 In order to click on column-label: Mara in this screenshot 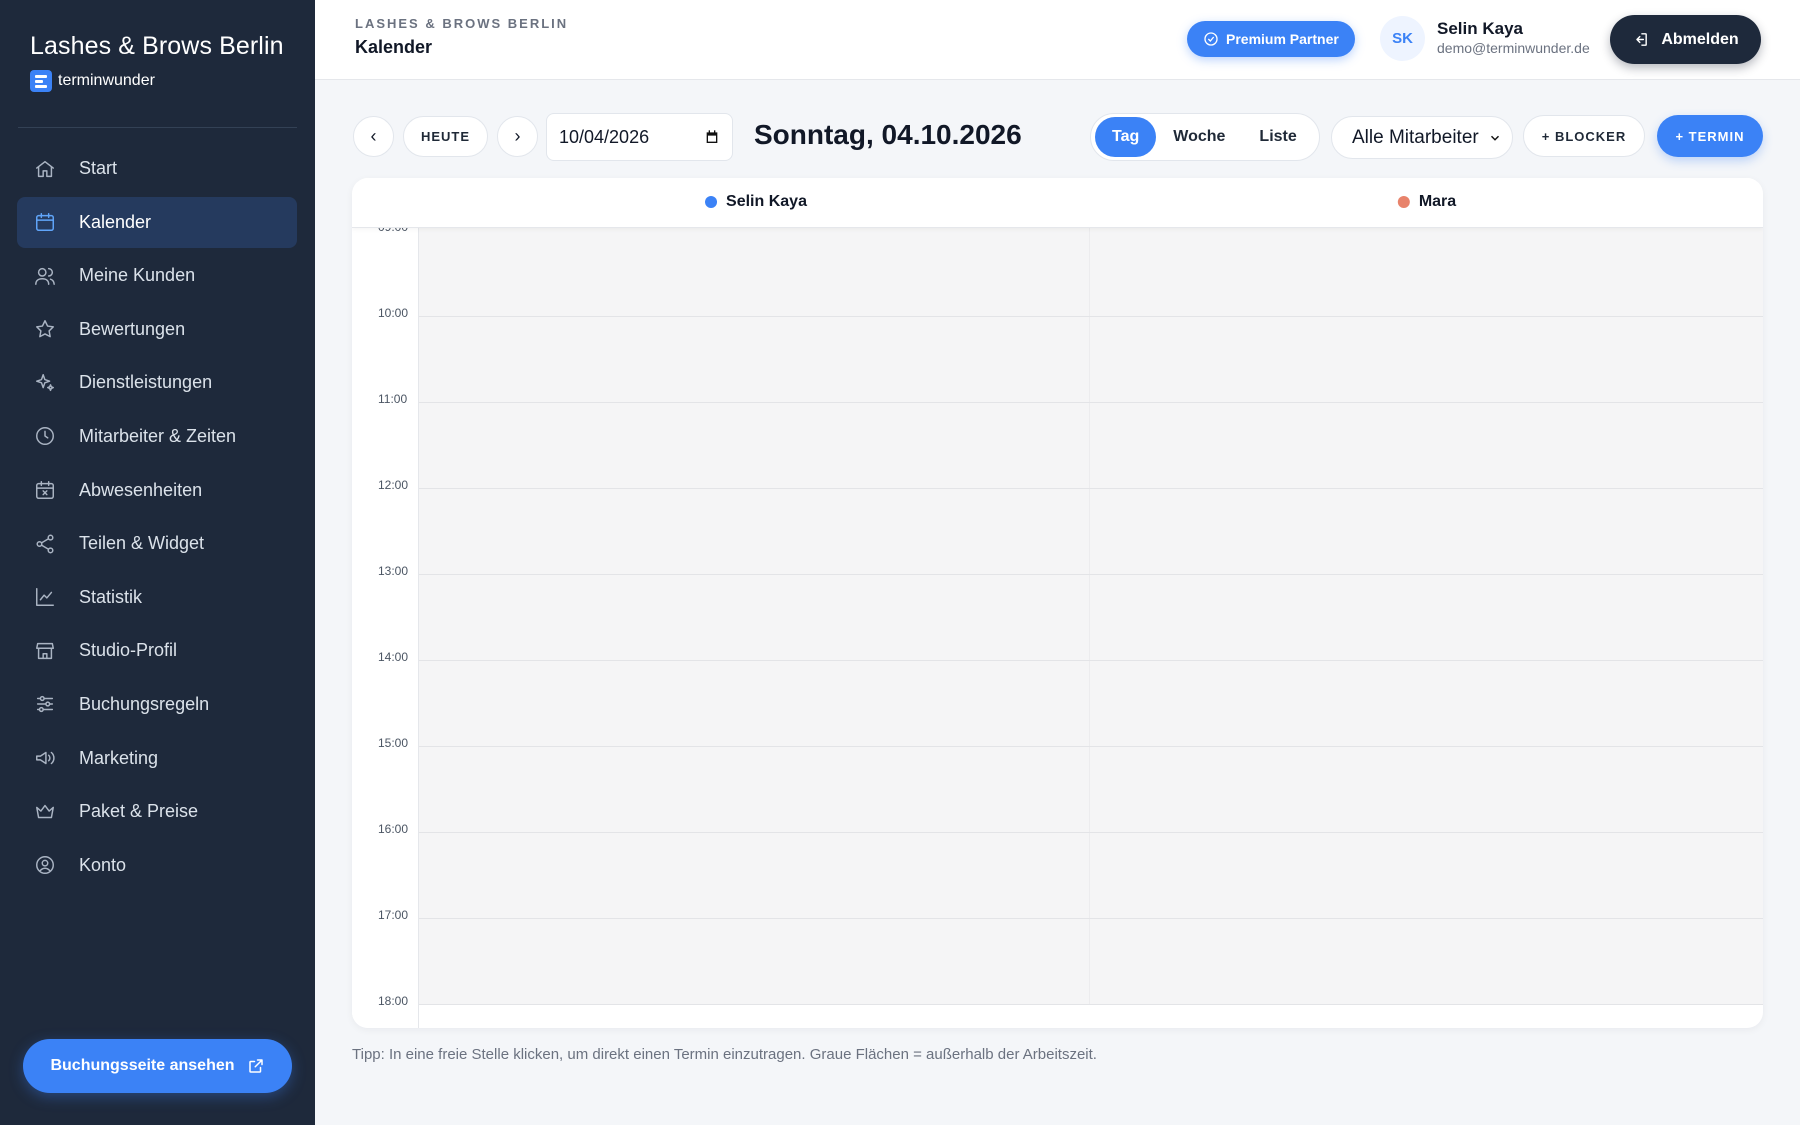, I will do `click(1437, 201)`.